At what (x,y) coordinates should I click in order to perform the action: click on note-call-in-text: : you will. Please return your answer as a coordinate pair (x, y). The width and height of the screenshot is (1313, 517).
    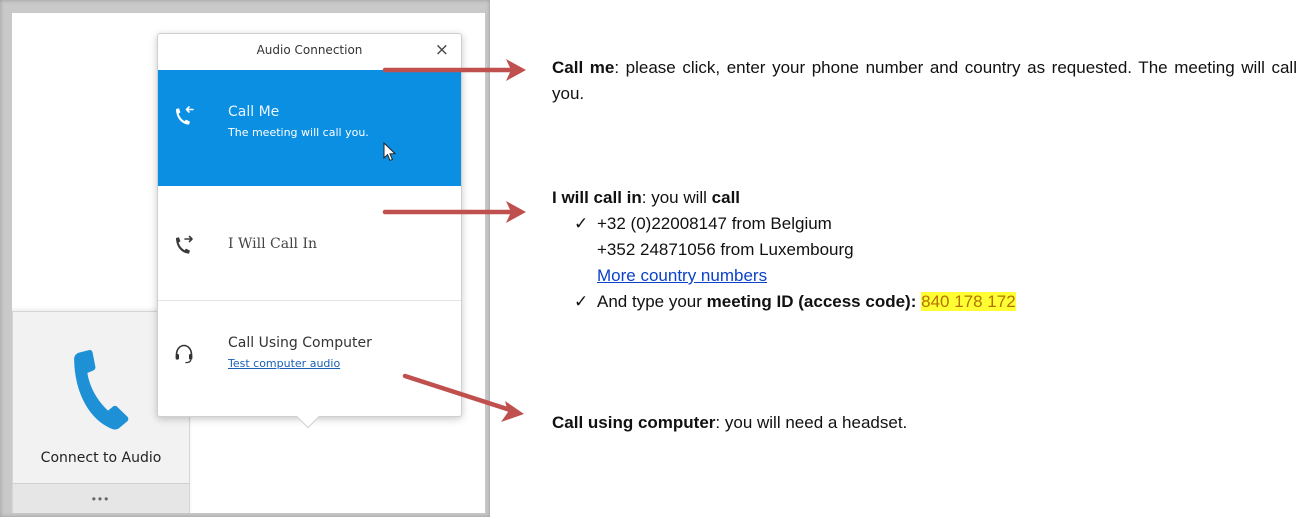
    Looking at the image, I should click on (676, 197).